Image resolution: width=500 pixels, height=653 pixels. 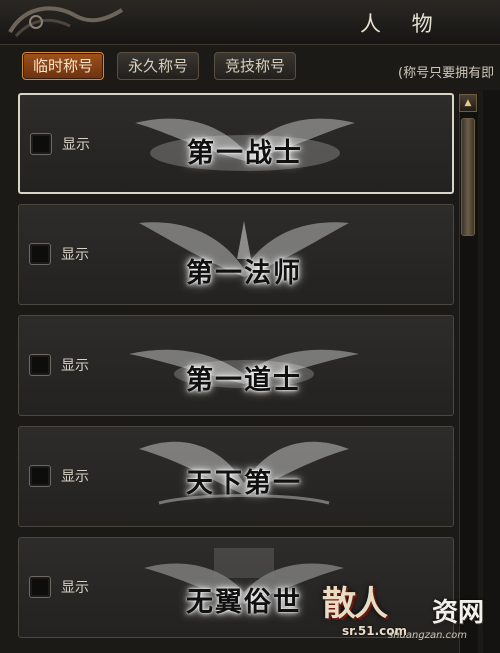 What do you see at coordinates (446, 73) in the screenshot?
I see `hint-text: (称号只要拥有即` at bounding box center [446, 73].